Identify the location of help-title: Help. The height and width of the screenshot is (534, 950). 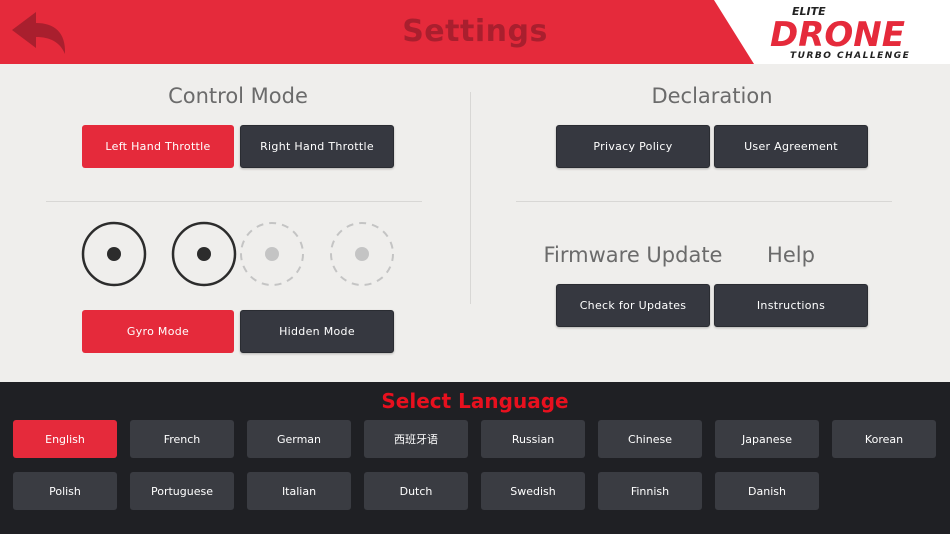
(791, 255).